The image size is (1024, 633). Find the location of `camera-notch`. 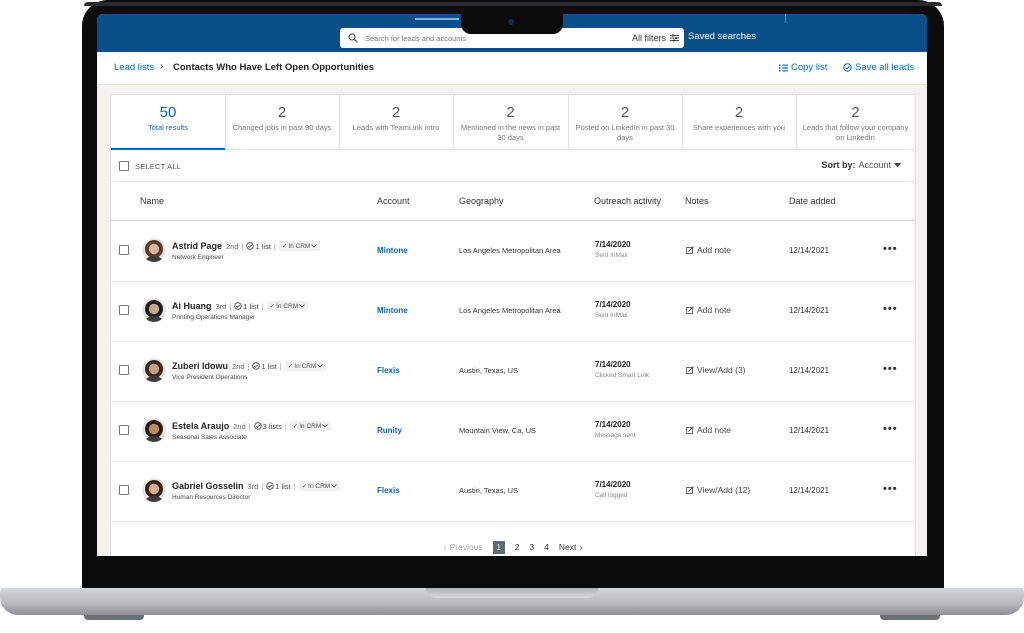

camera-notch is located at coordinates (512, 23).